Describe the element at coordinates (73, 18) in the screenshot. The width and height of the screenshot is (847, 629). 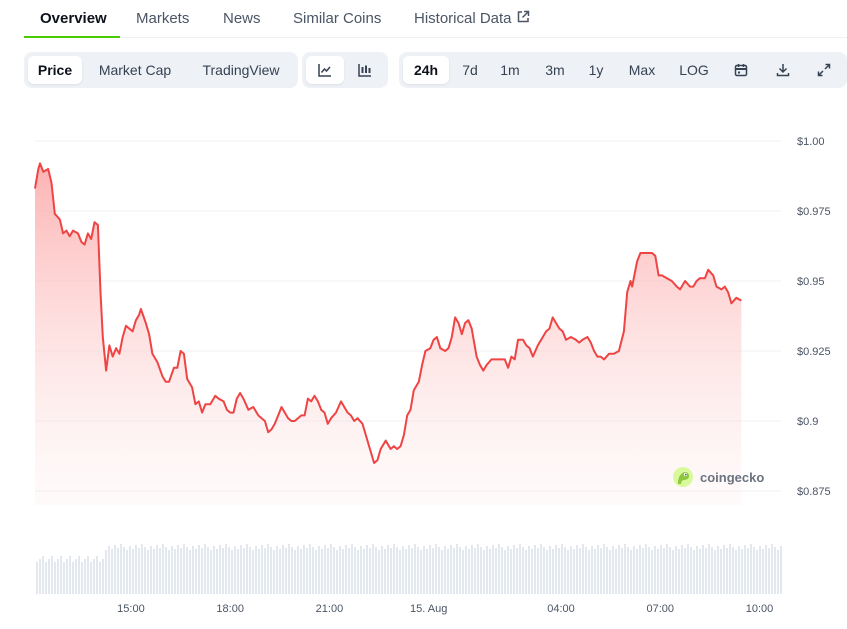
I see `tab-overview: Overview` at that location.